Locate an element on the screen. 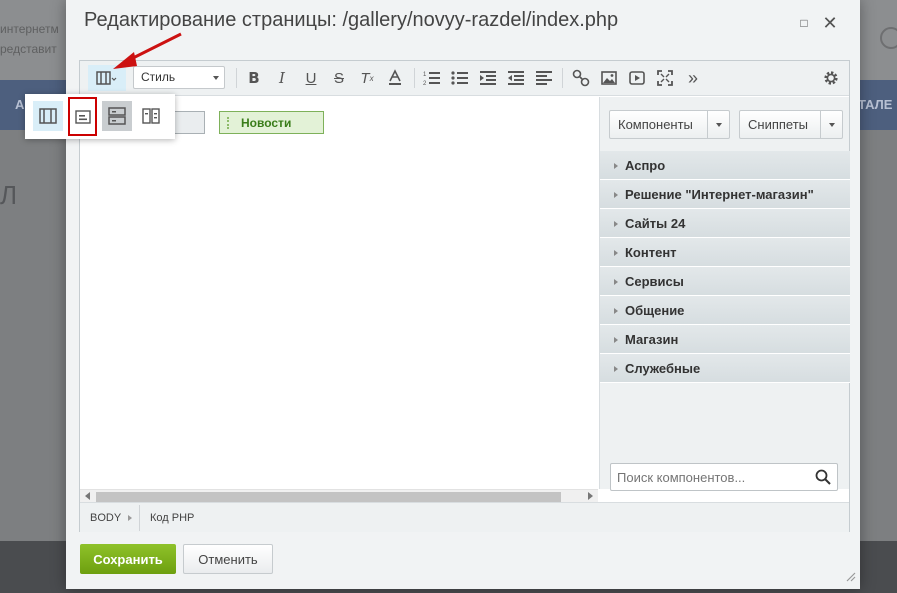 This screenshot has width=897, height=593. svg-text: 1 is located at coordinates (425, 75).